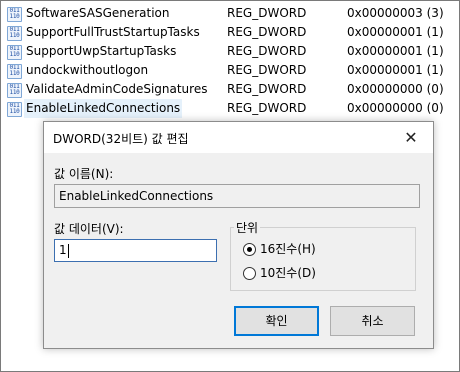 Image resolution: width=460 pixels, height=372 pixels. What do you see at coordinates (395, 13) in the screenshot?
I see `value-data: 0x00000003 (3)` at bounding box center [395, 13].